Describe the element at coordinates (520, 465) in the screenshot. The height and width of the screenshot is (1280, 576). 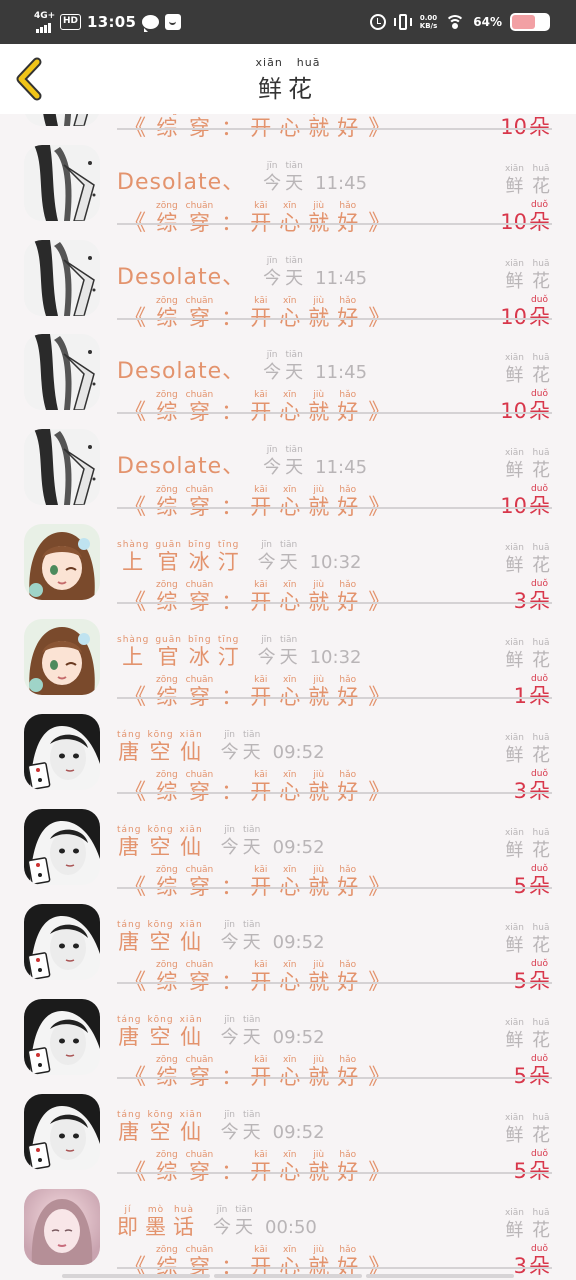
I see `flower-label: xiān 鲜 huā 花` at that location.